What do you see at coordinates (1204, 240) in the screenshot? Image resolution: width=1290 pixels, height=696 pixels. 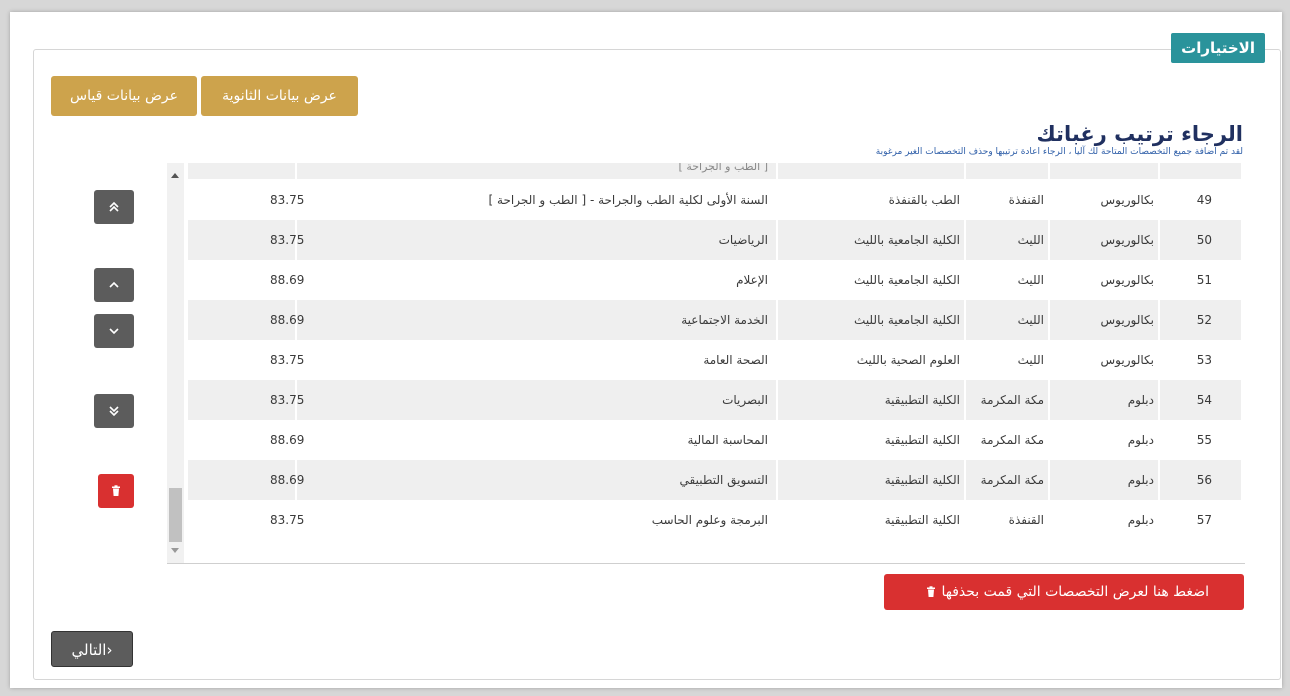 I see `cell-num: 50` at bounding box center [1204, 240].